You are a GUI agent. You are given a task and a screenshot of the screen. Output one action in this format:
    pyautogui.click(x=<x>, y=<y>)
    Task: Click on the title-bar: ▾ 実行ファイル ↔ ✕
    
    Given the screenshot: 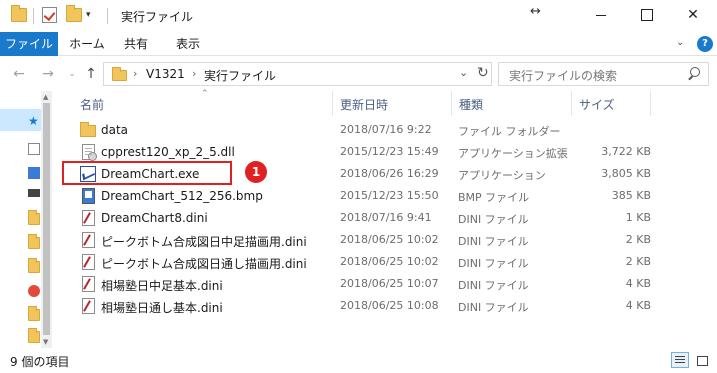 What is the action you would take?
    pyautogui.click(x=358, y=16)
    